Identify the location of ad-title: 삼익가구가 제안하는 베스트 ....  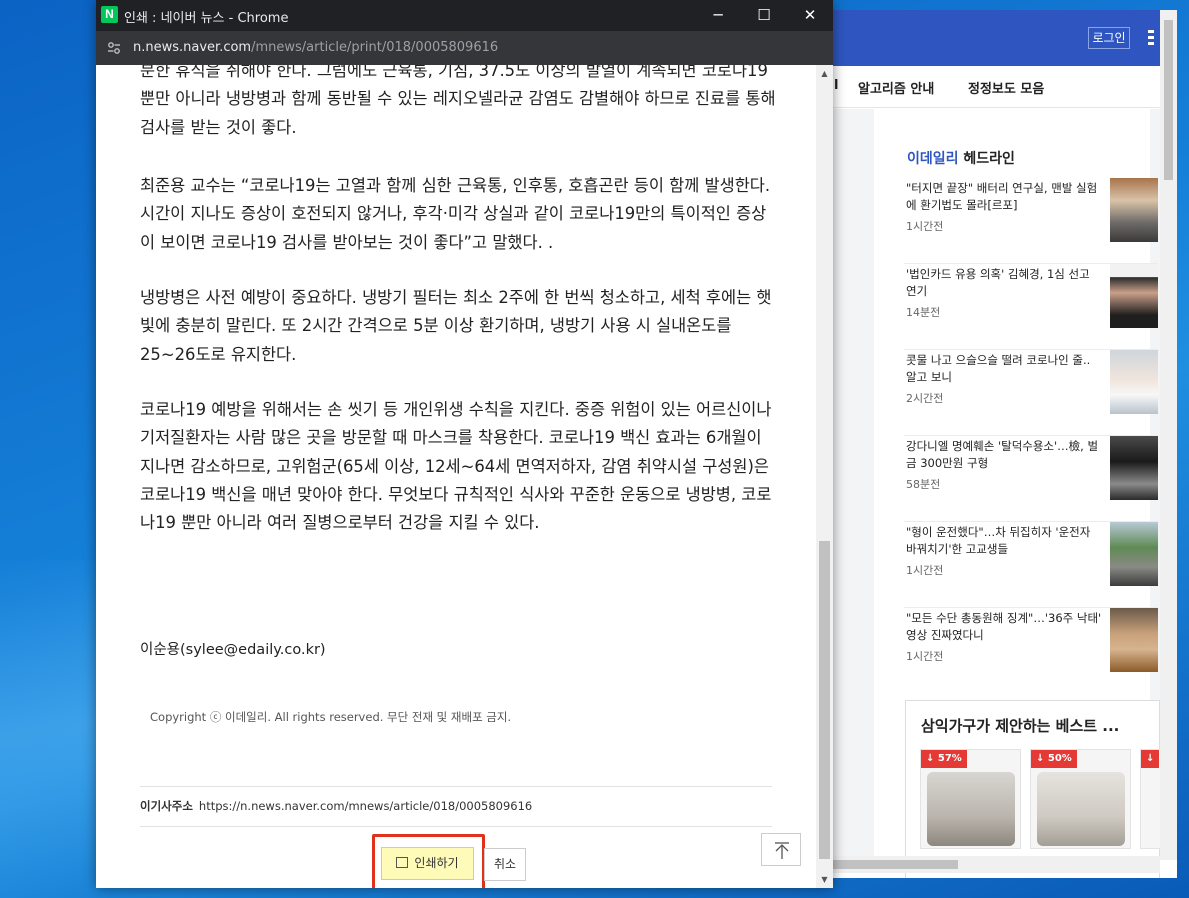
(1020, 725).